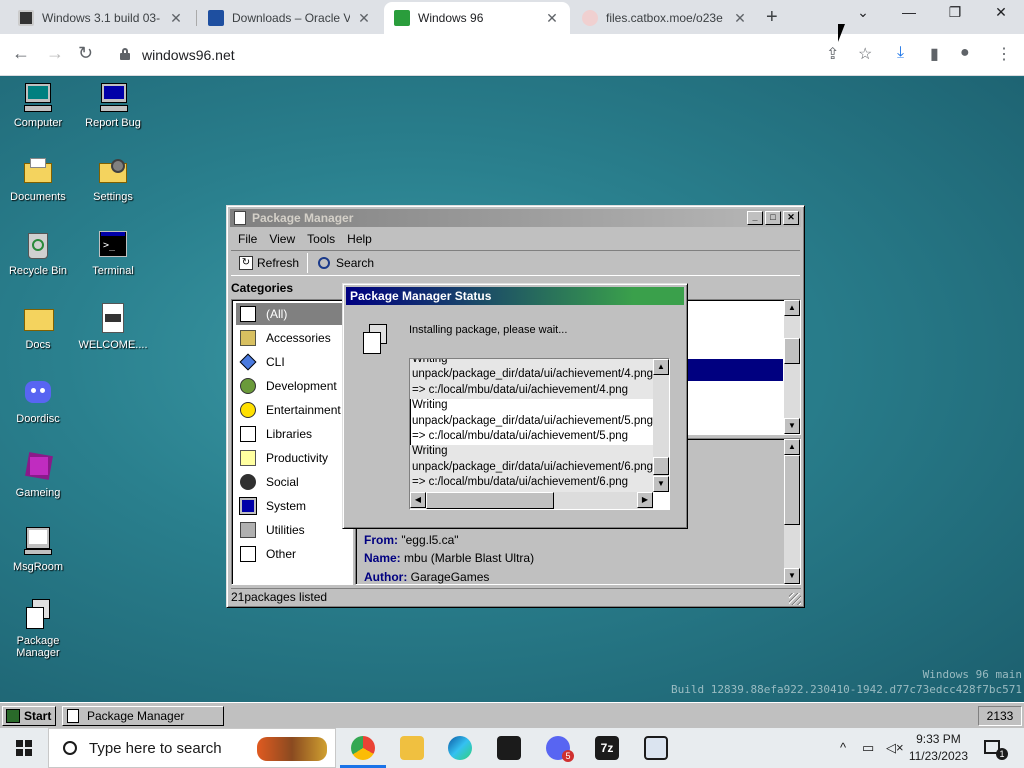 Image resolution: width=1024 pixels, height=768 pixels. Describe the element at coordinates (868, 748) in the screenshot. I see `tray-network-icon: ▭` at that location.